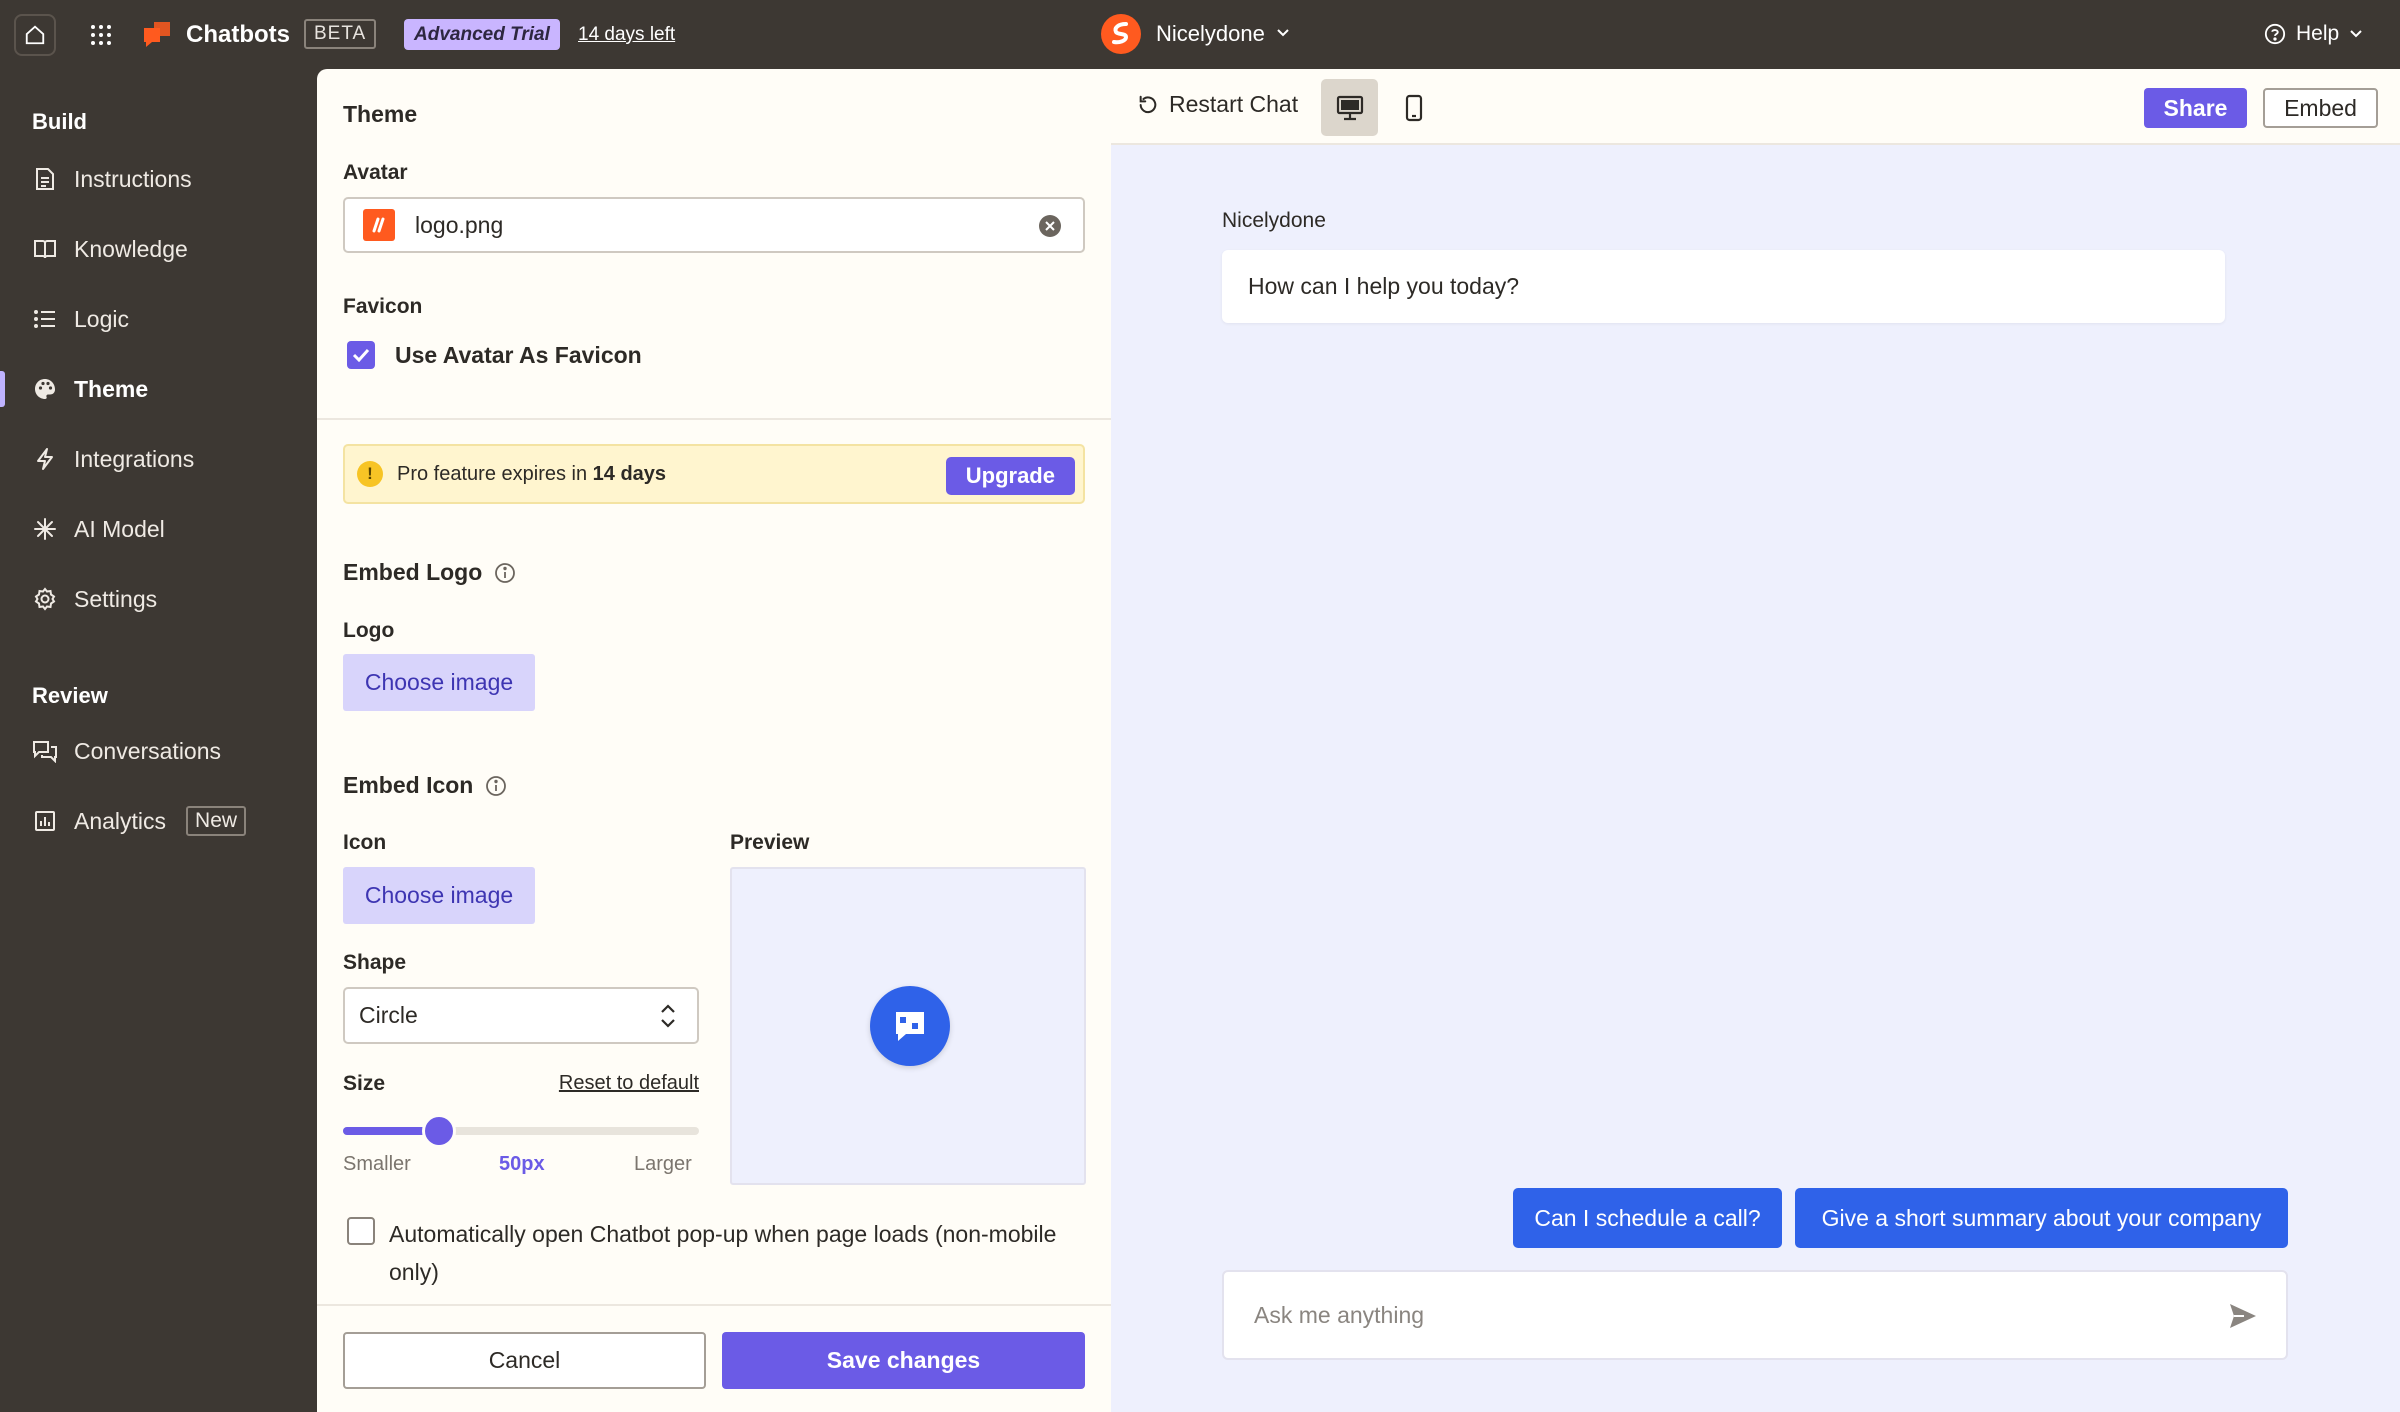  What do you see at coordinates (365, 842) in the screenshot?
I see `icon-label: Icon` at bounding box center [365, 842].